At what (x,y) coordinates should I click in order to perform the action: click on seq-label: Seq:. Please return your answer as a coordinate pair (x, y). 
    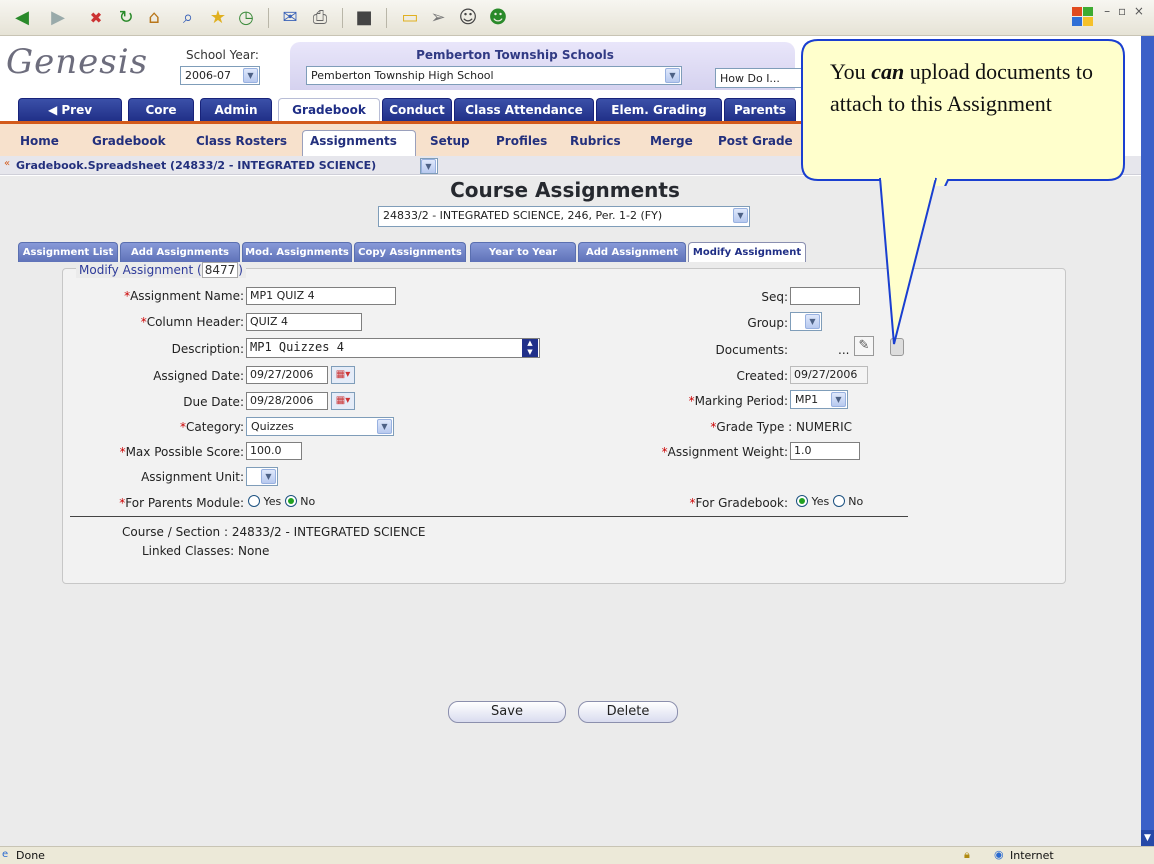
    Looking at the image, I should click on (774, 297).